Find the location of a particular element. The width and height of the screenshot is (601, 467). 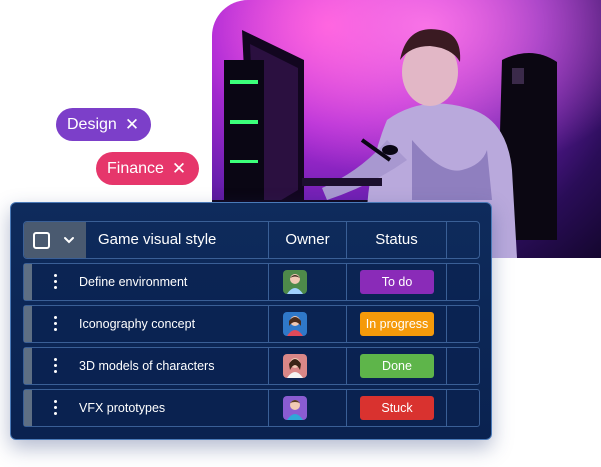

board-header: Game visual style Owner Status is located at coordinates (251, 240).